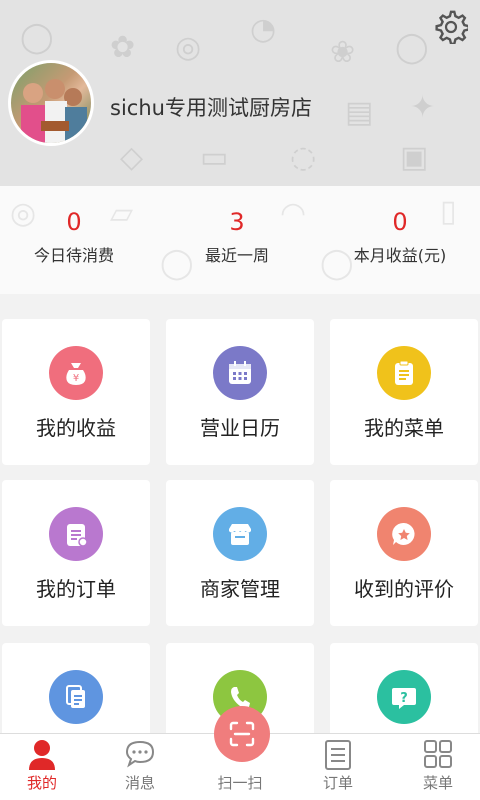 Image resolution: width=480 pixels, height=800 pixels. What do you see at coordinates (54, 111) in the screenshot?
I see `avatar-photo` at bounding box center [54, 111].